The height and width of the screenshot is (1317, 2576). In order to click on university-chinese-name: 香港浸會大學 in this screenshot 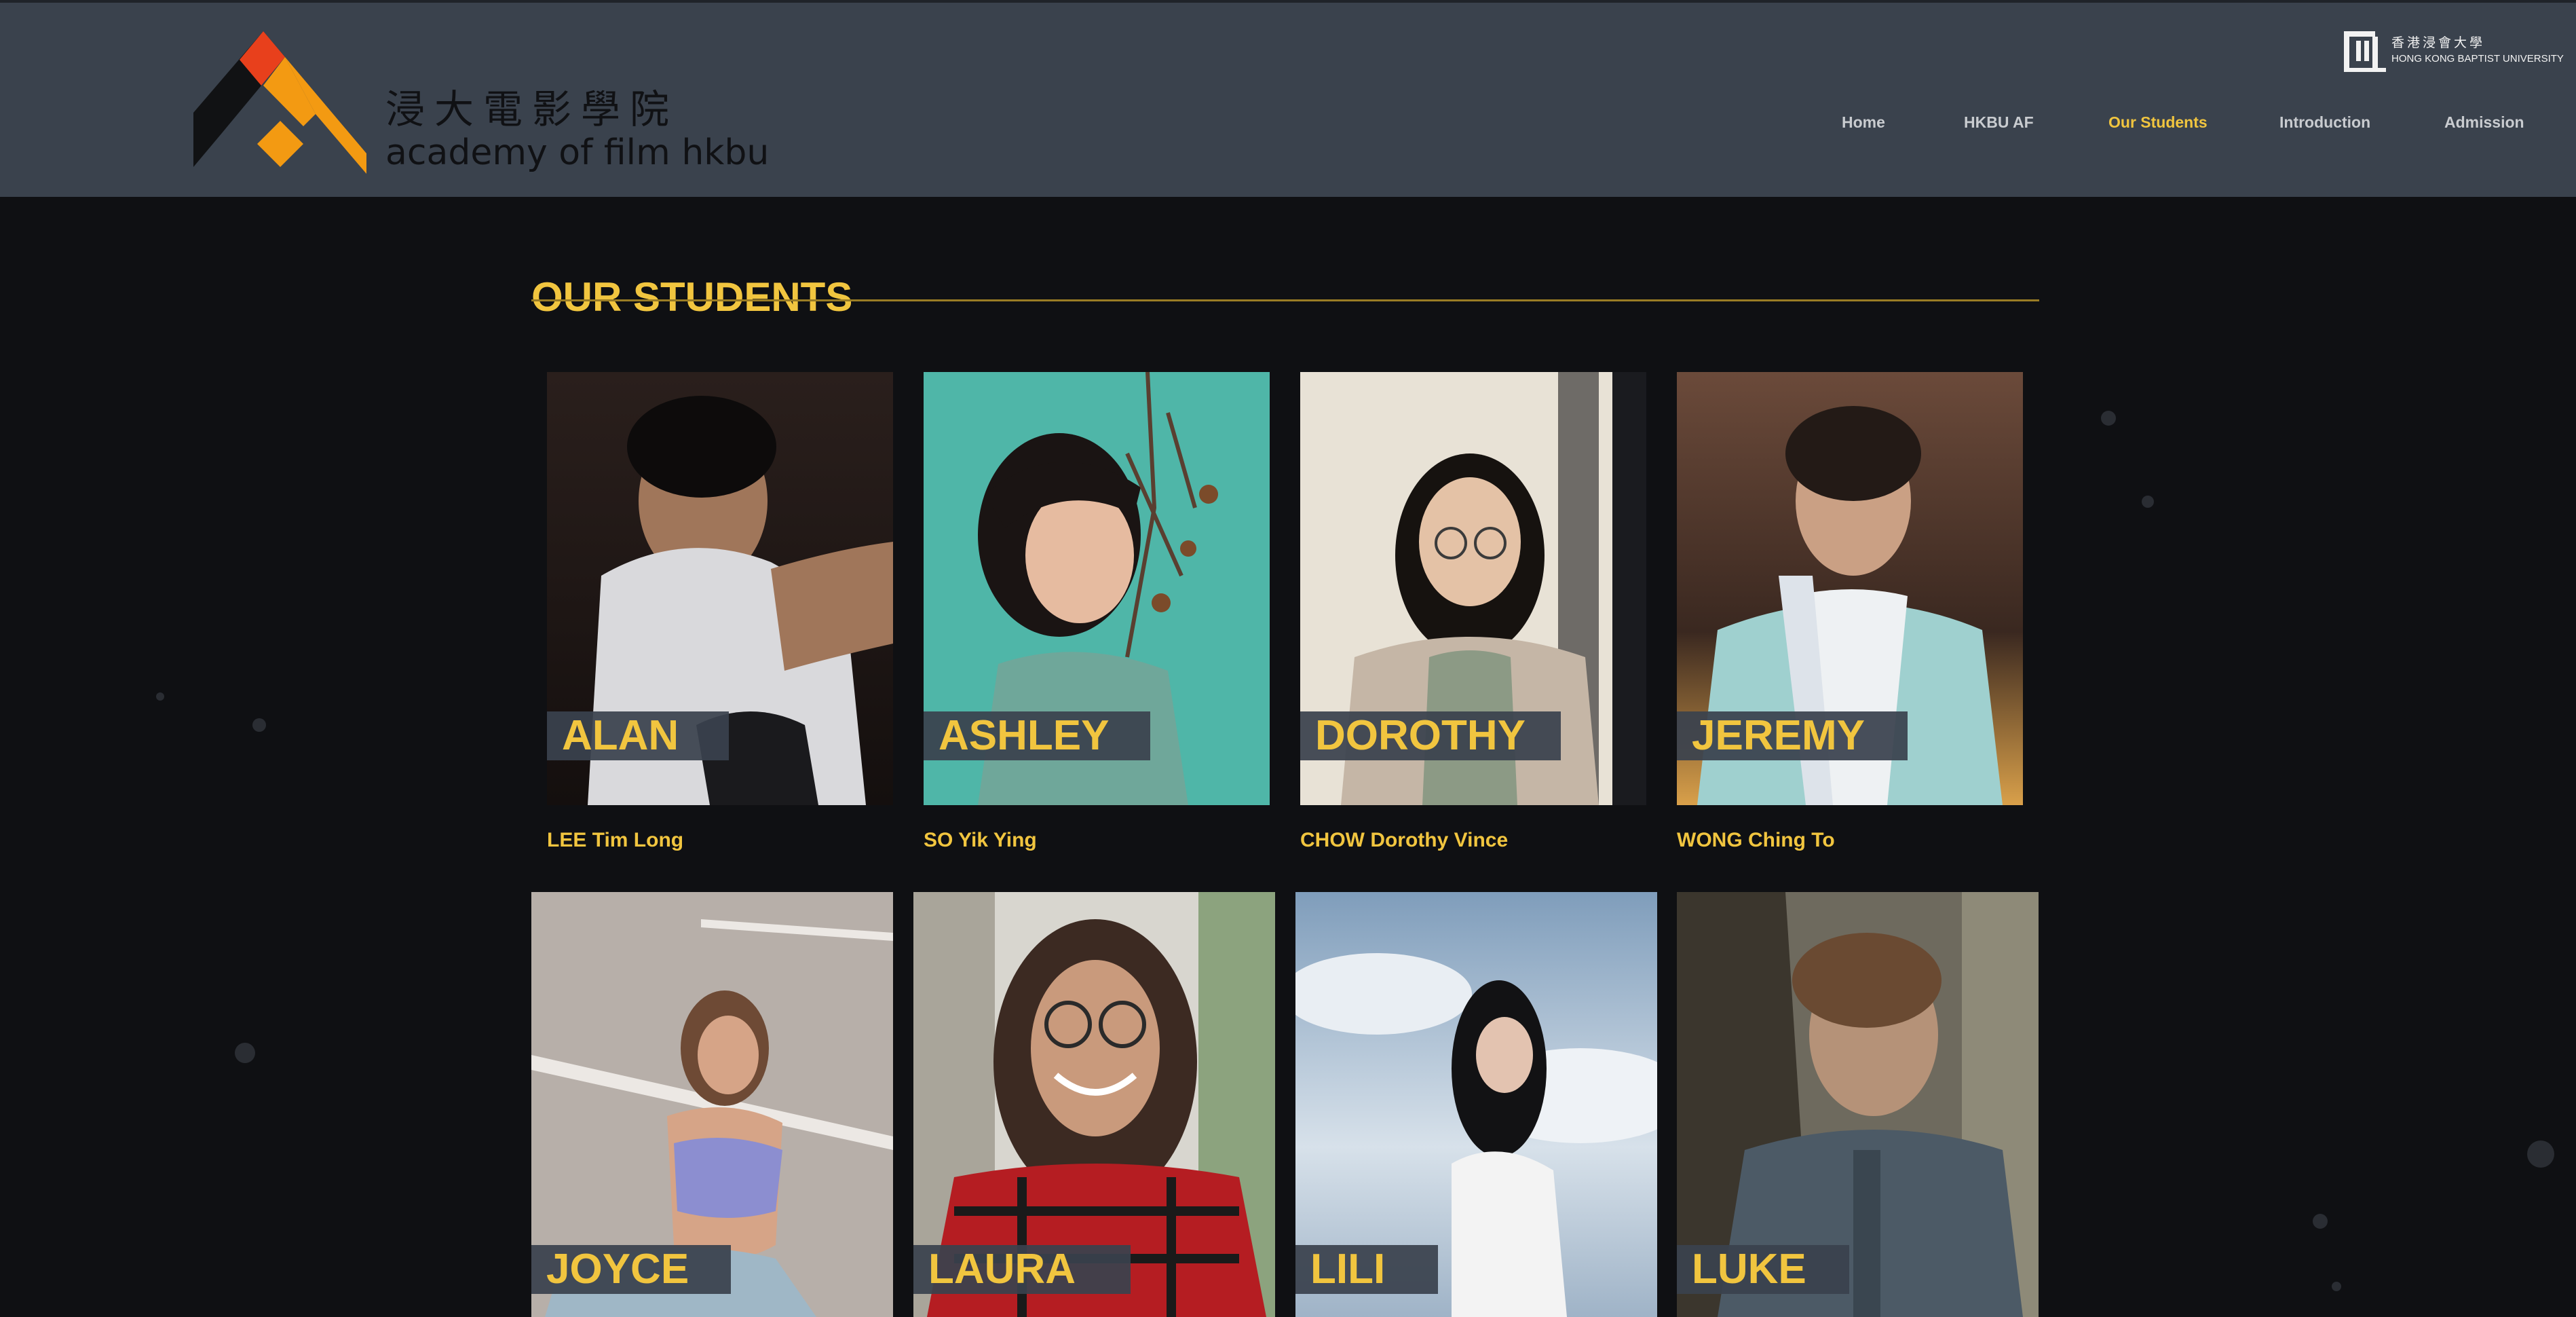, I will do `click(2438, 42)`.